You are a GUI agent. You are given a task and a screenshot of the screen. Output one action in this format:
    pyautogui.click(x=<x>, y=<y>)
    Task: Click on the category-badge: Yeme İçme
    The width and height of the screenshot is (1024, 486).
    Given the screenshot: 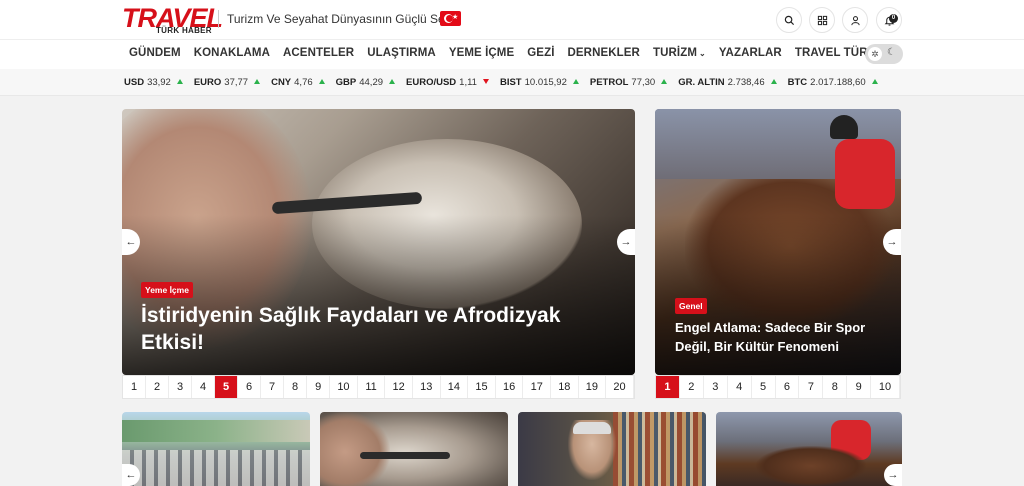 What is the action you would take?
    pyautogui.click(x=167, y=290)
    